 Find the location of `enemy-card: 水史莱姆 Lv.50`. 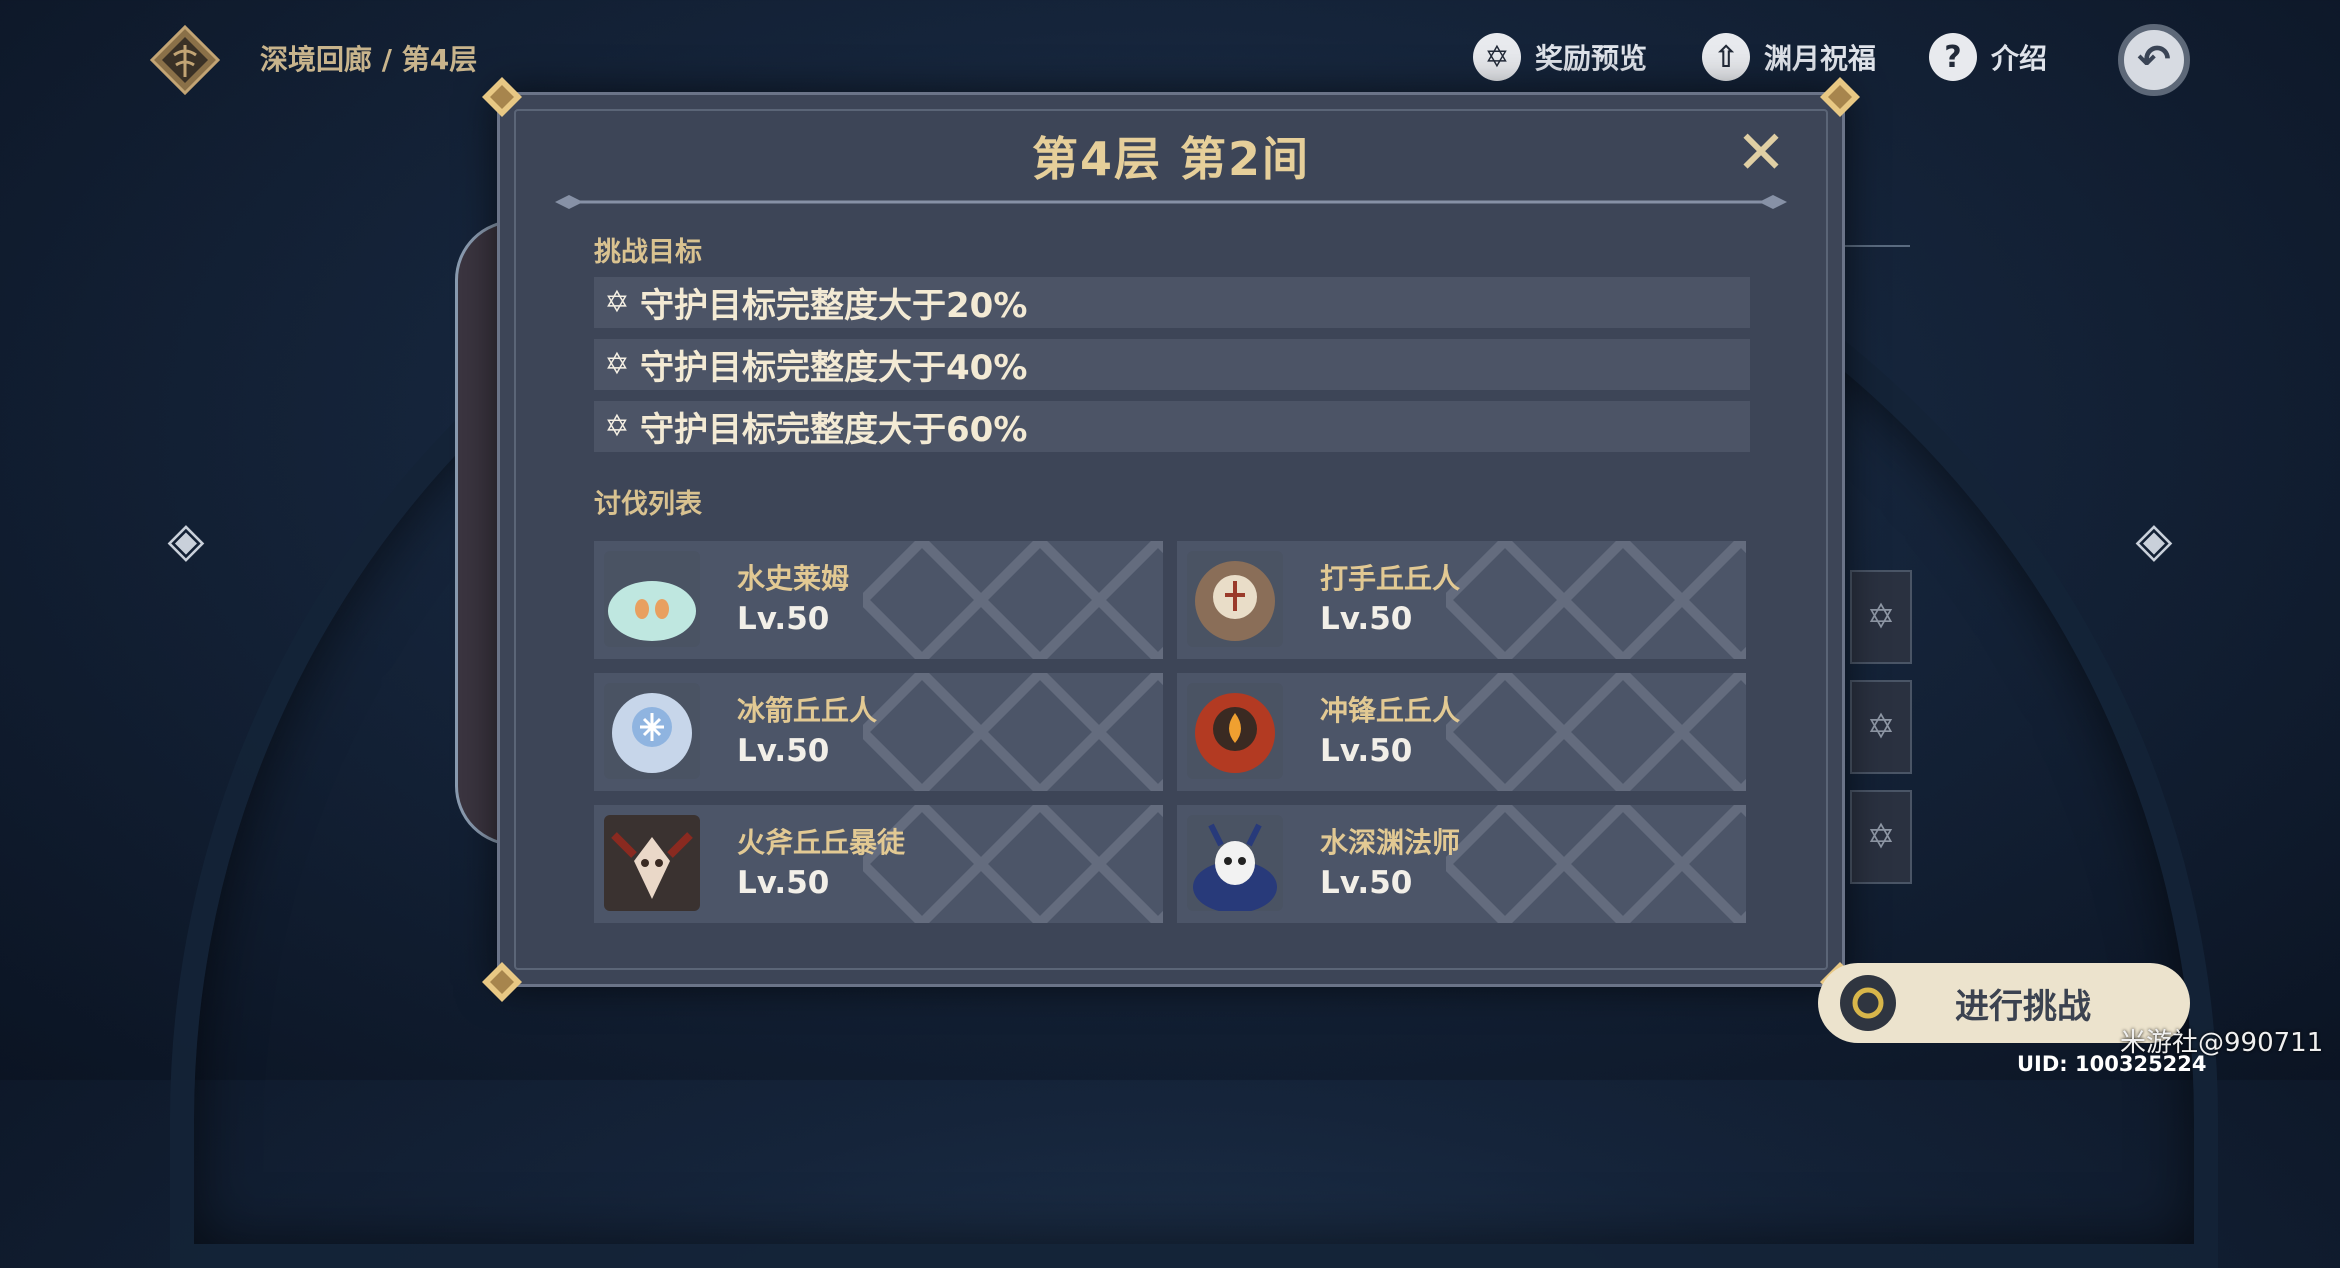

enemy-card: 水史莱姆 Lv.50 is located at coordinates (878, 600).